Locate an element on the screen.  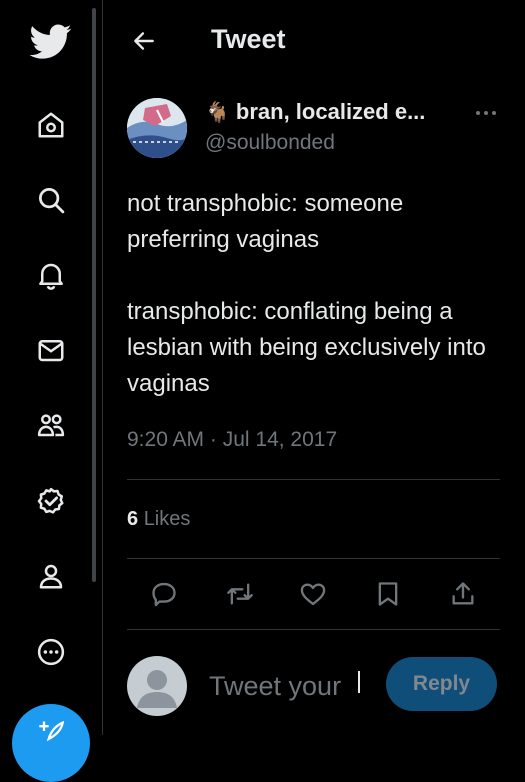
home-icon is located at coordinates (51, 125).